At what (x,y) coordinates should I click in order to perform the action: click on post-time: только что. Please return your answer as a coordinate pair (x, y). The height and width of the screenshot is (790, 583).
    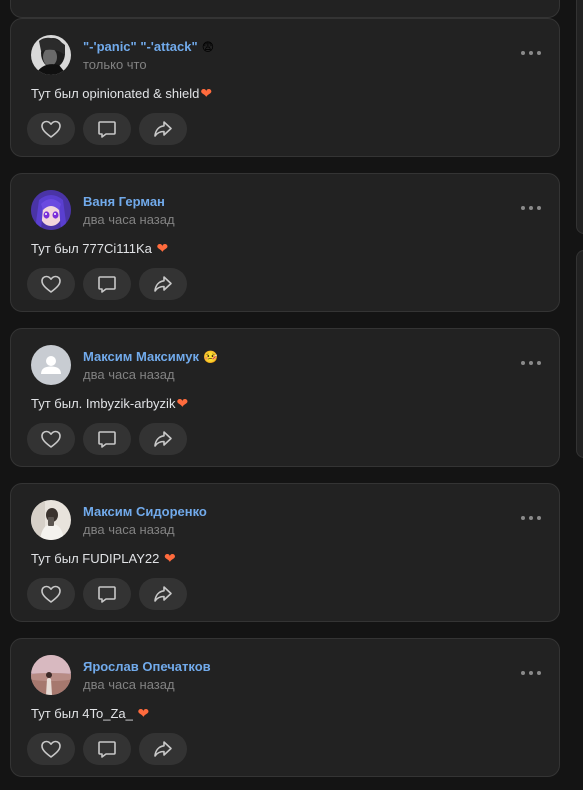
    Looking at the image, I should click on (115, 65).